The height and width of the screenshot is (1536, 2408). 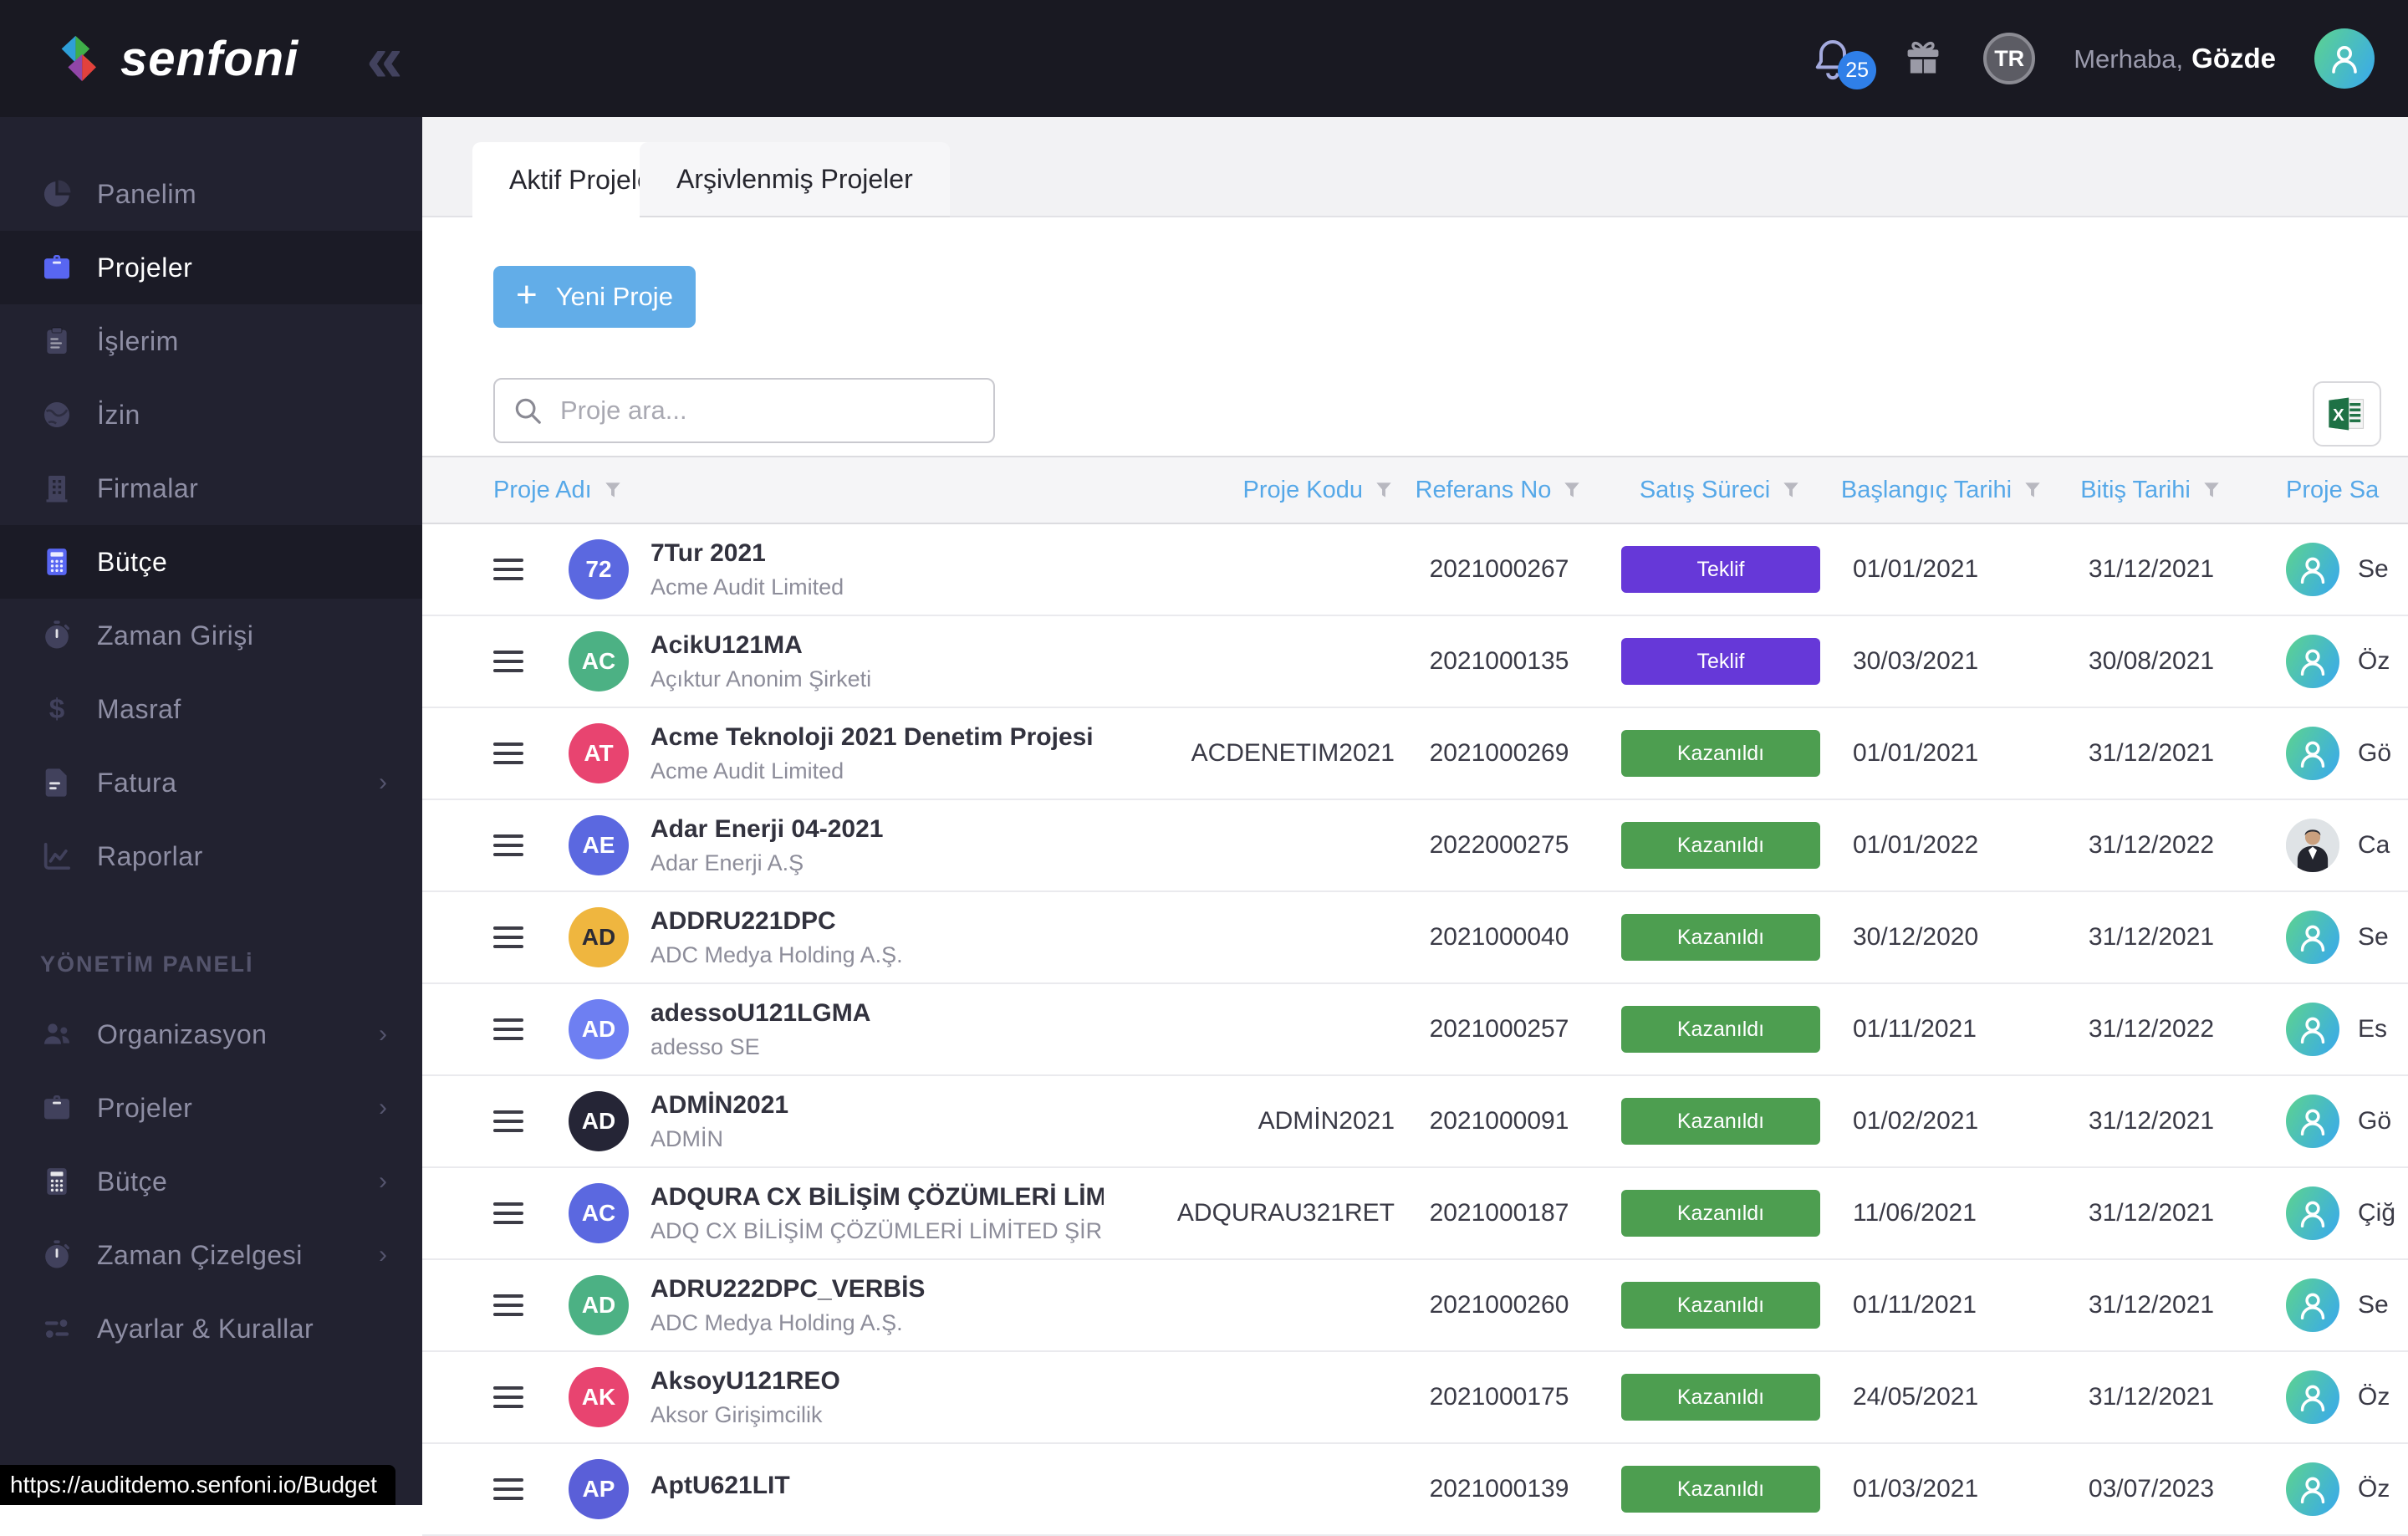 What do you see at coordinates (787, 1289) in the screenshot?
I see `project-name: ADRU222DPC_VERBİS` at bounding box center [787, 1289].